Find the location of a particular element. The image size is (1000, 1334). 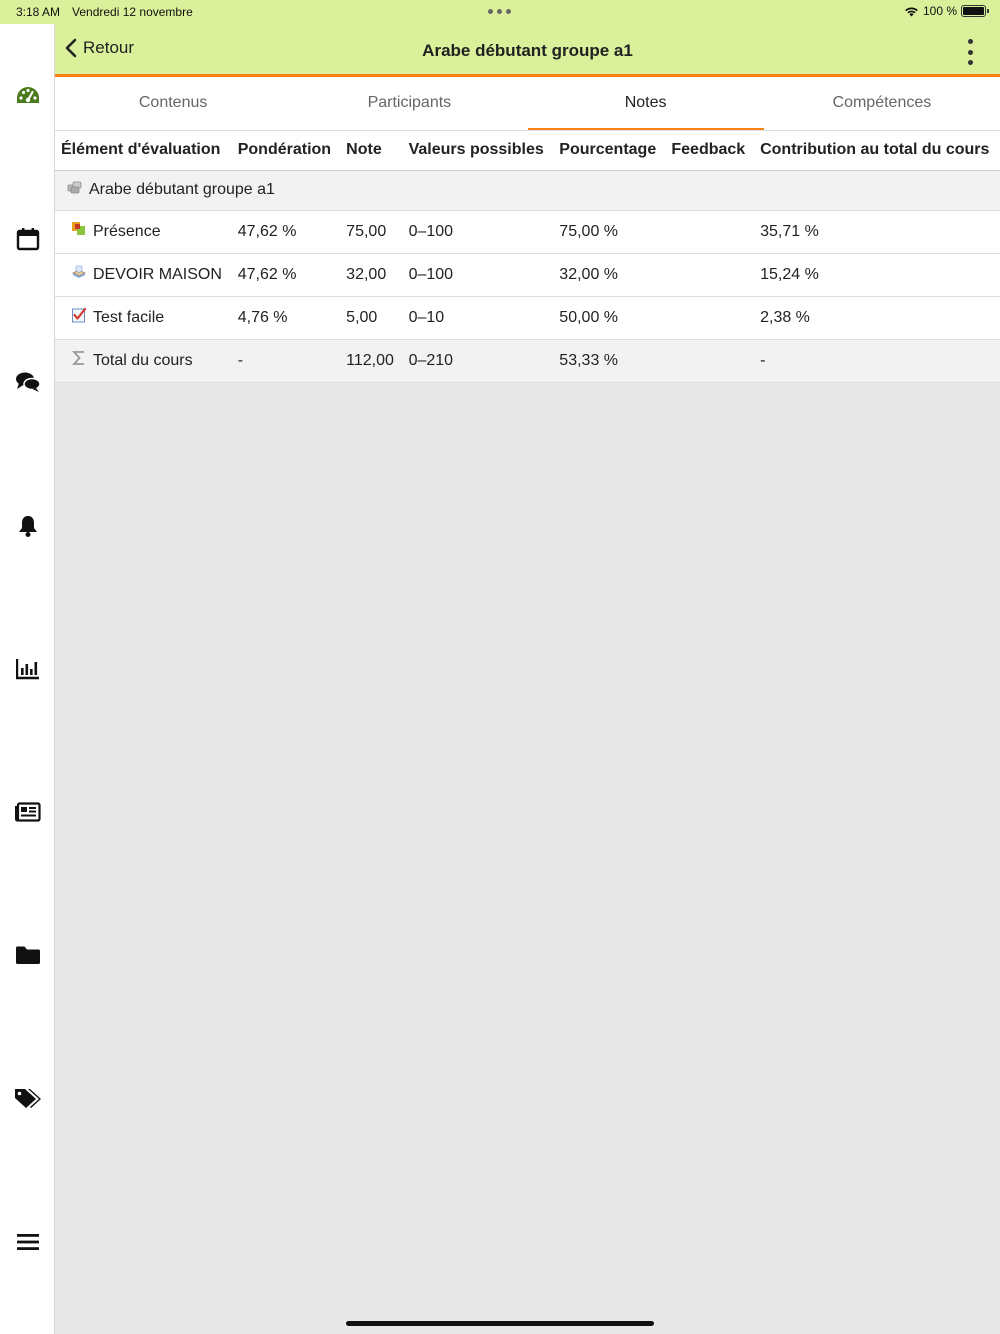

status-date: Vendredi 12 novembre is located at coordinates (132, 12).